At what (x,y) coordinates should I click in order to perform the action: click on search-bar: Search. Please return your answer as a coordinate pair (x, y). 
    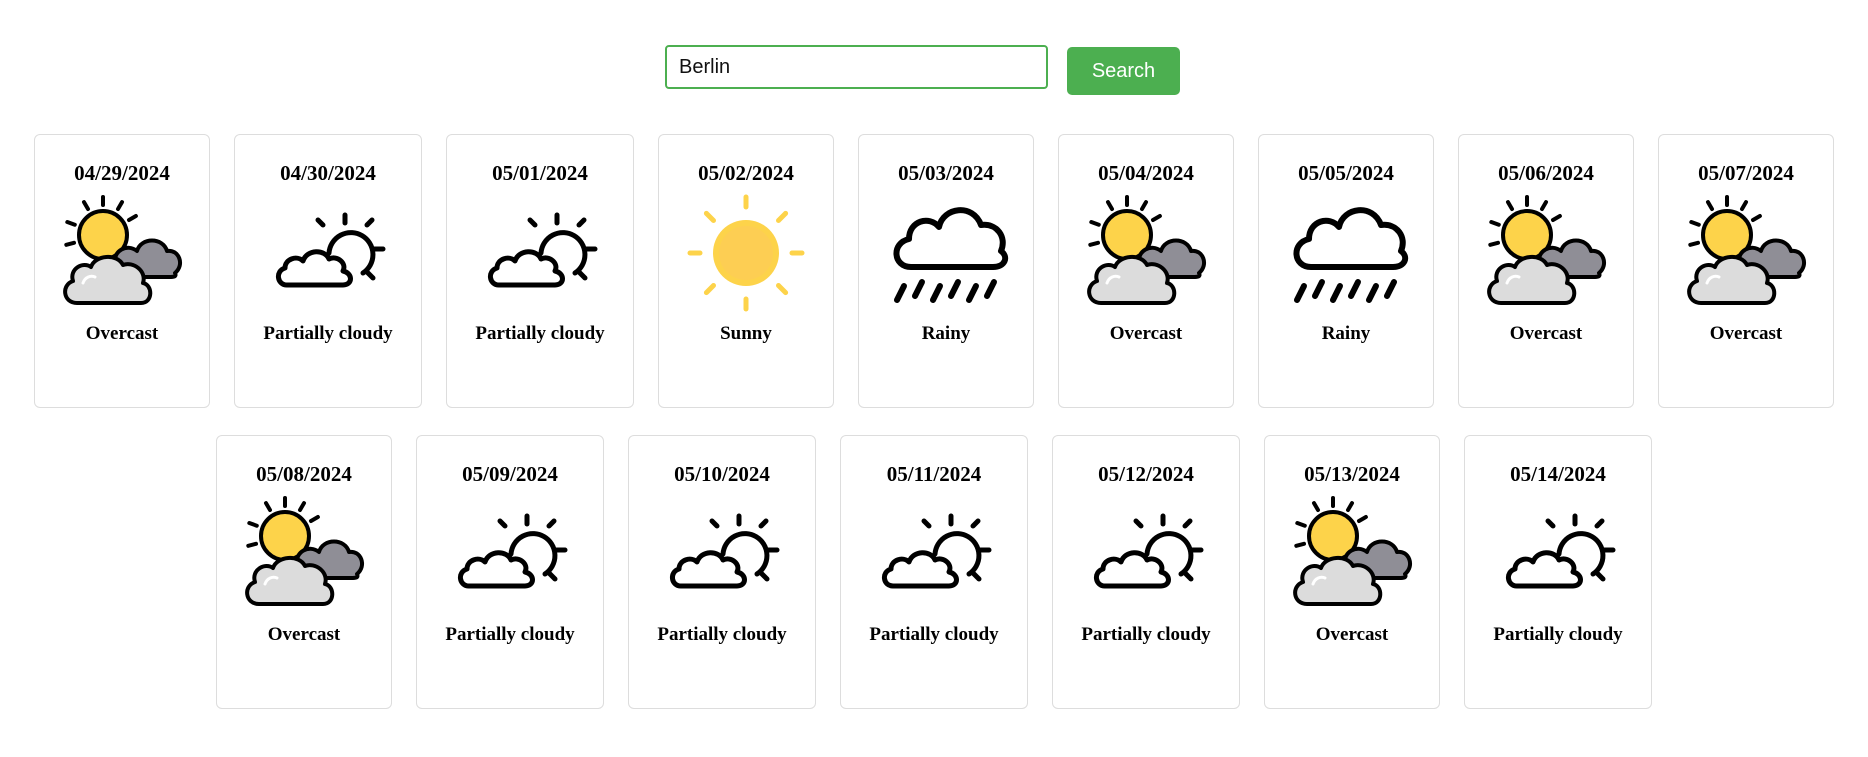
    Looking at the image, I should click on (922, 70).